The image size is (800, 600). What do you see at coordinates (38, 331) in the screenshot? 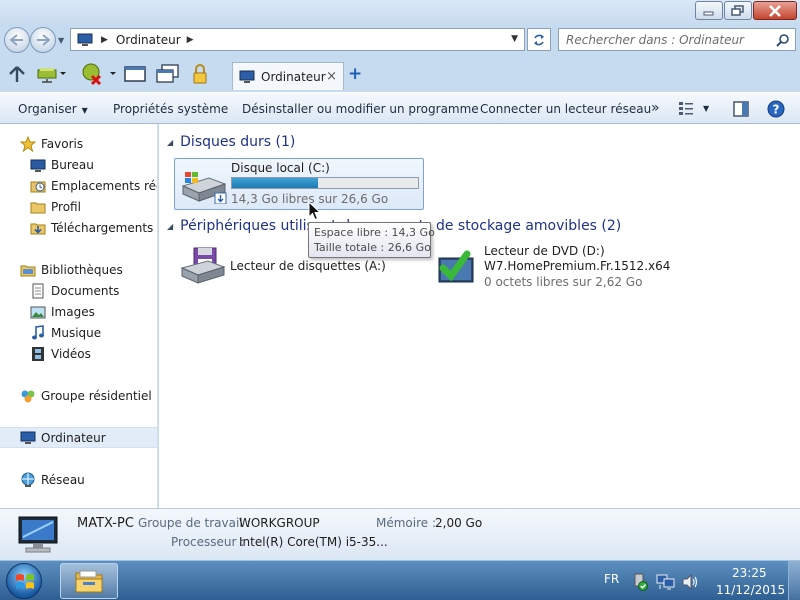
I see `music-note-icon` at bounding box center [38, 331].